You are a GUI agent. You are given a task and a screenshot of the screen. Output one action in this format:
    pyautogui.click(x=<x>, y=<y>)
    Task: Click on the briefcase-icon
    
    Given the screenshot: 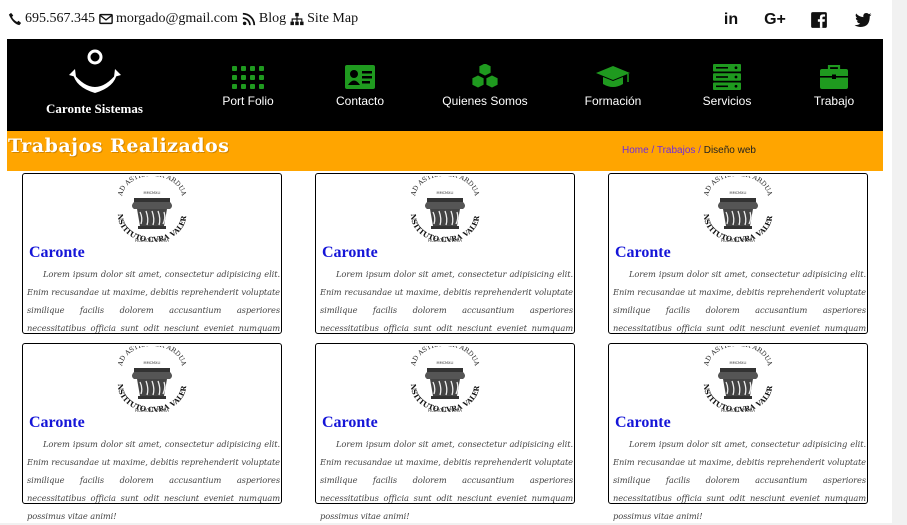 What is the action you would take?
    pyautogui.click(x=834, y=77)
    